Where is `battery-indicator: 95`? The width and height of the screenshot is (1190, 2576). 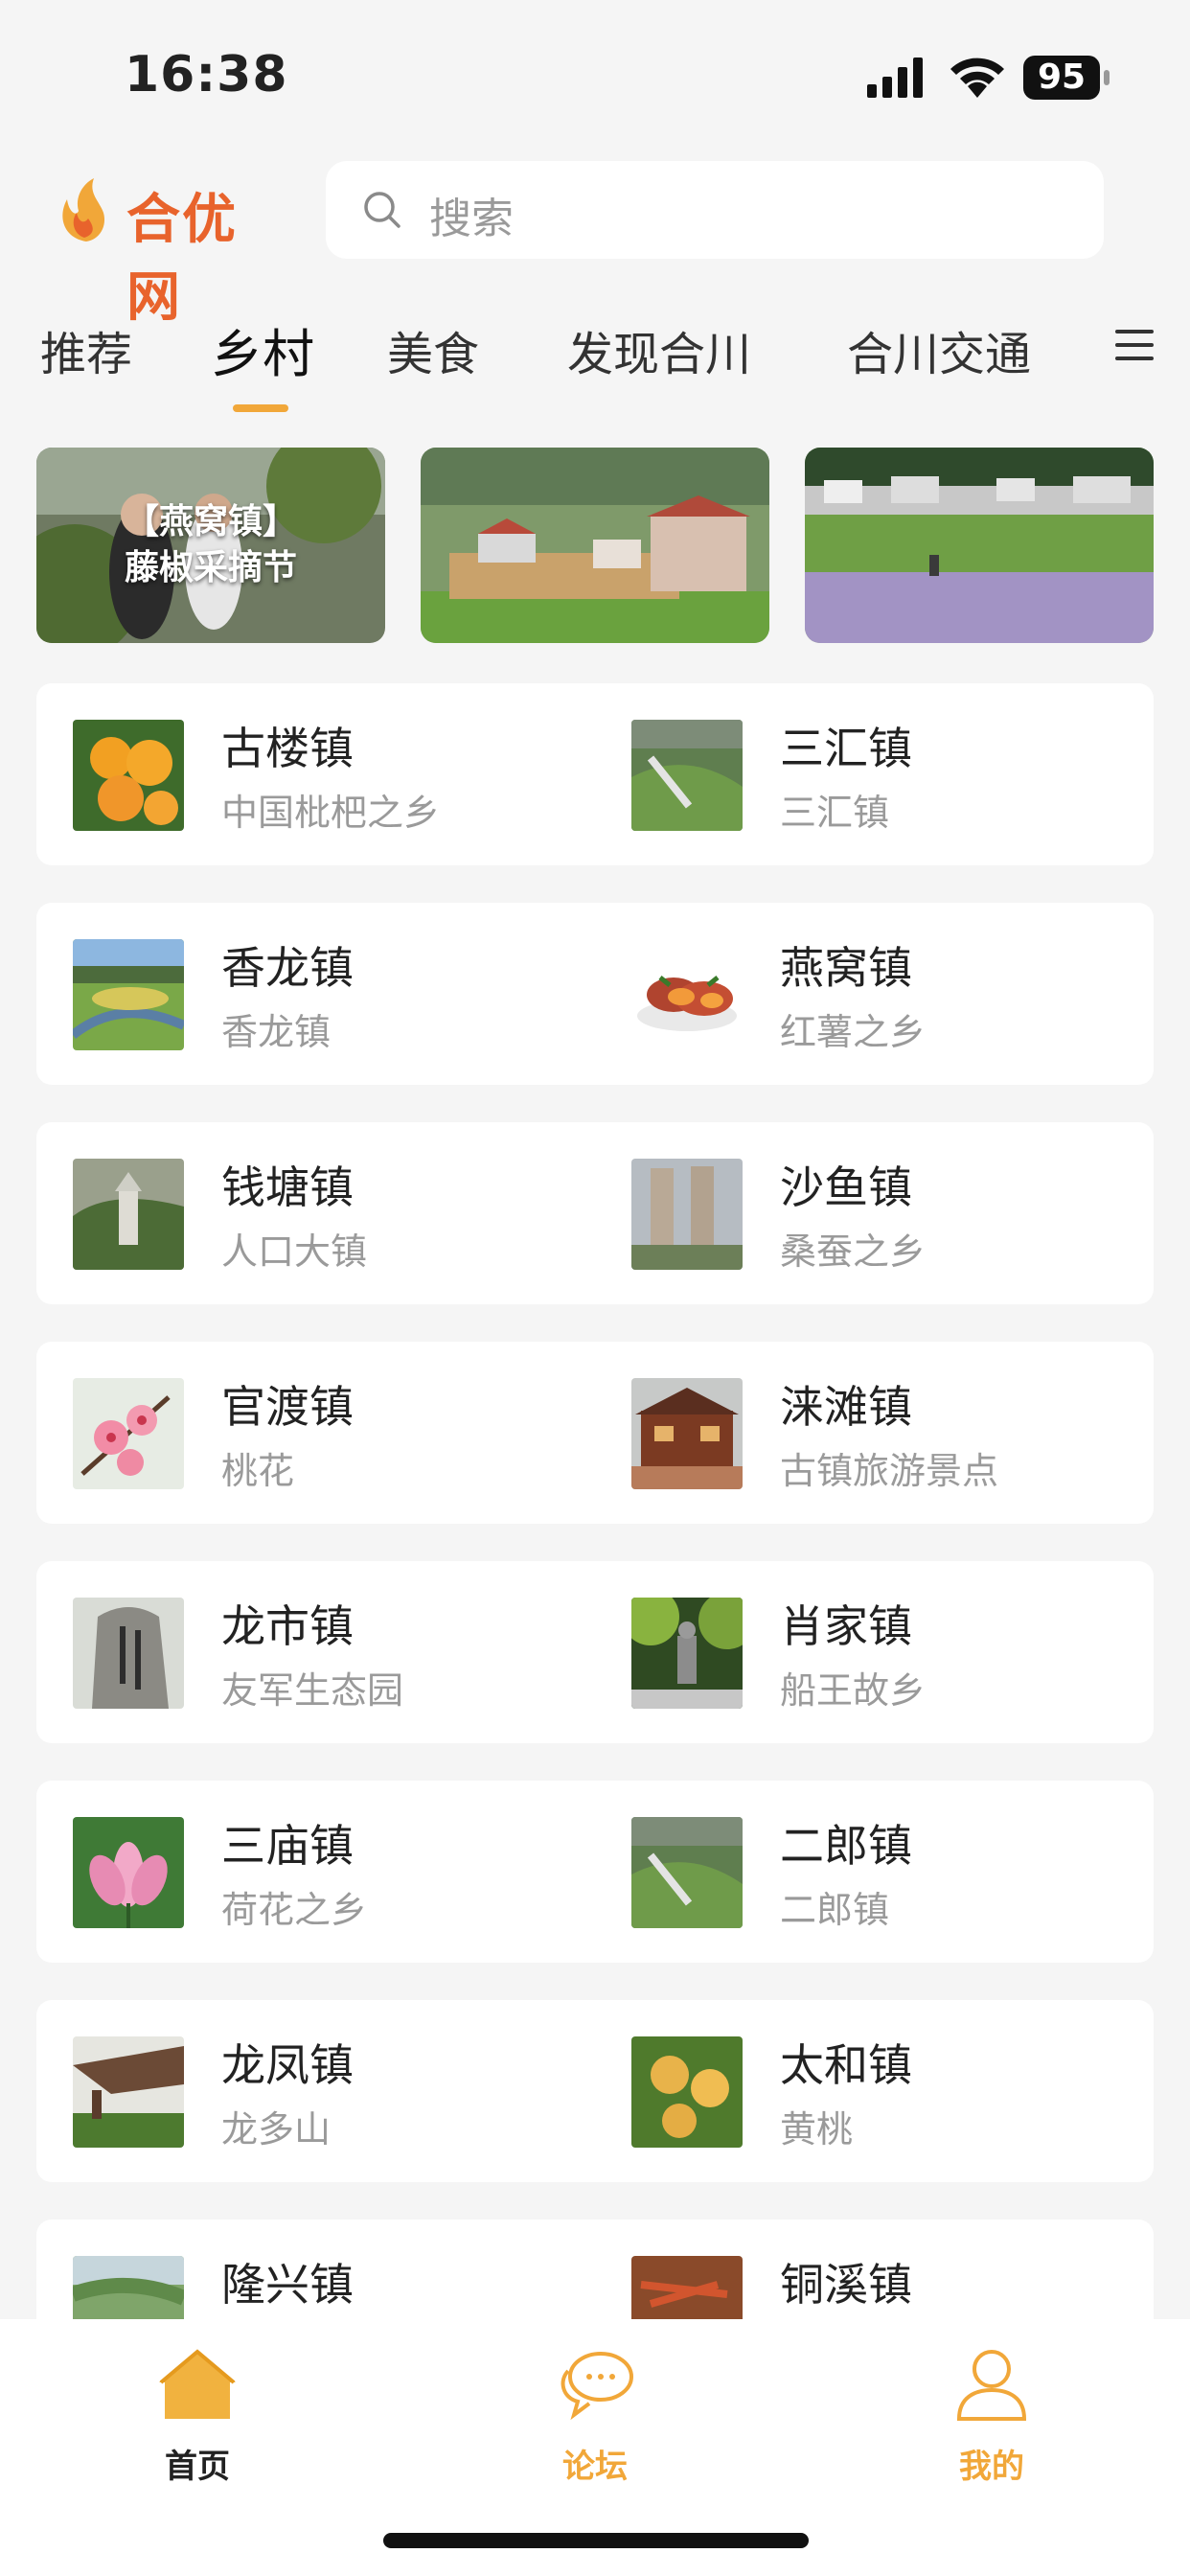 battery-indicator: 95 is located at coordinates (1067, 78).